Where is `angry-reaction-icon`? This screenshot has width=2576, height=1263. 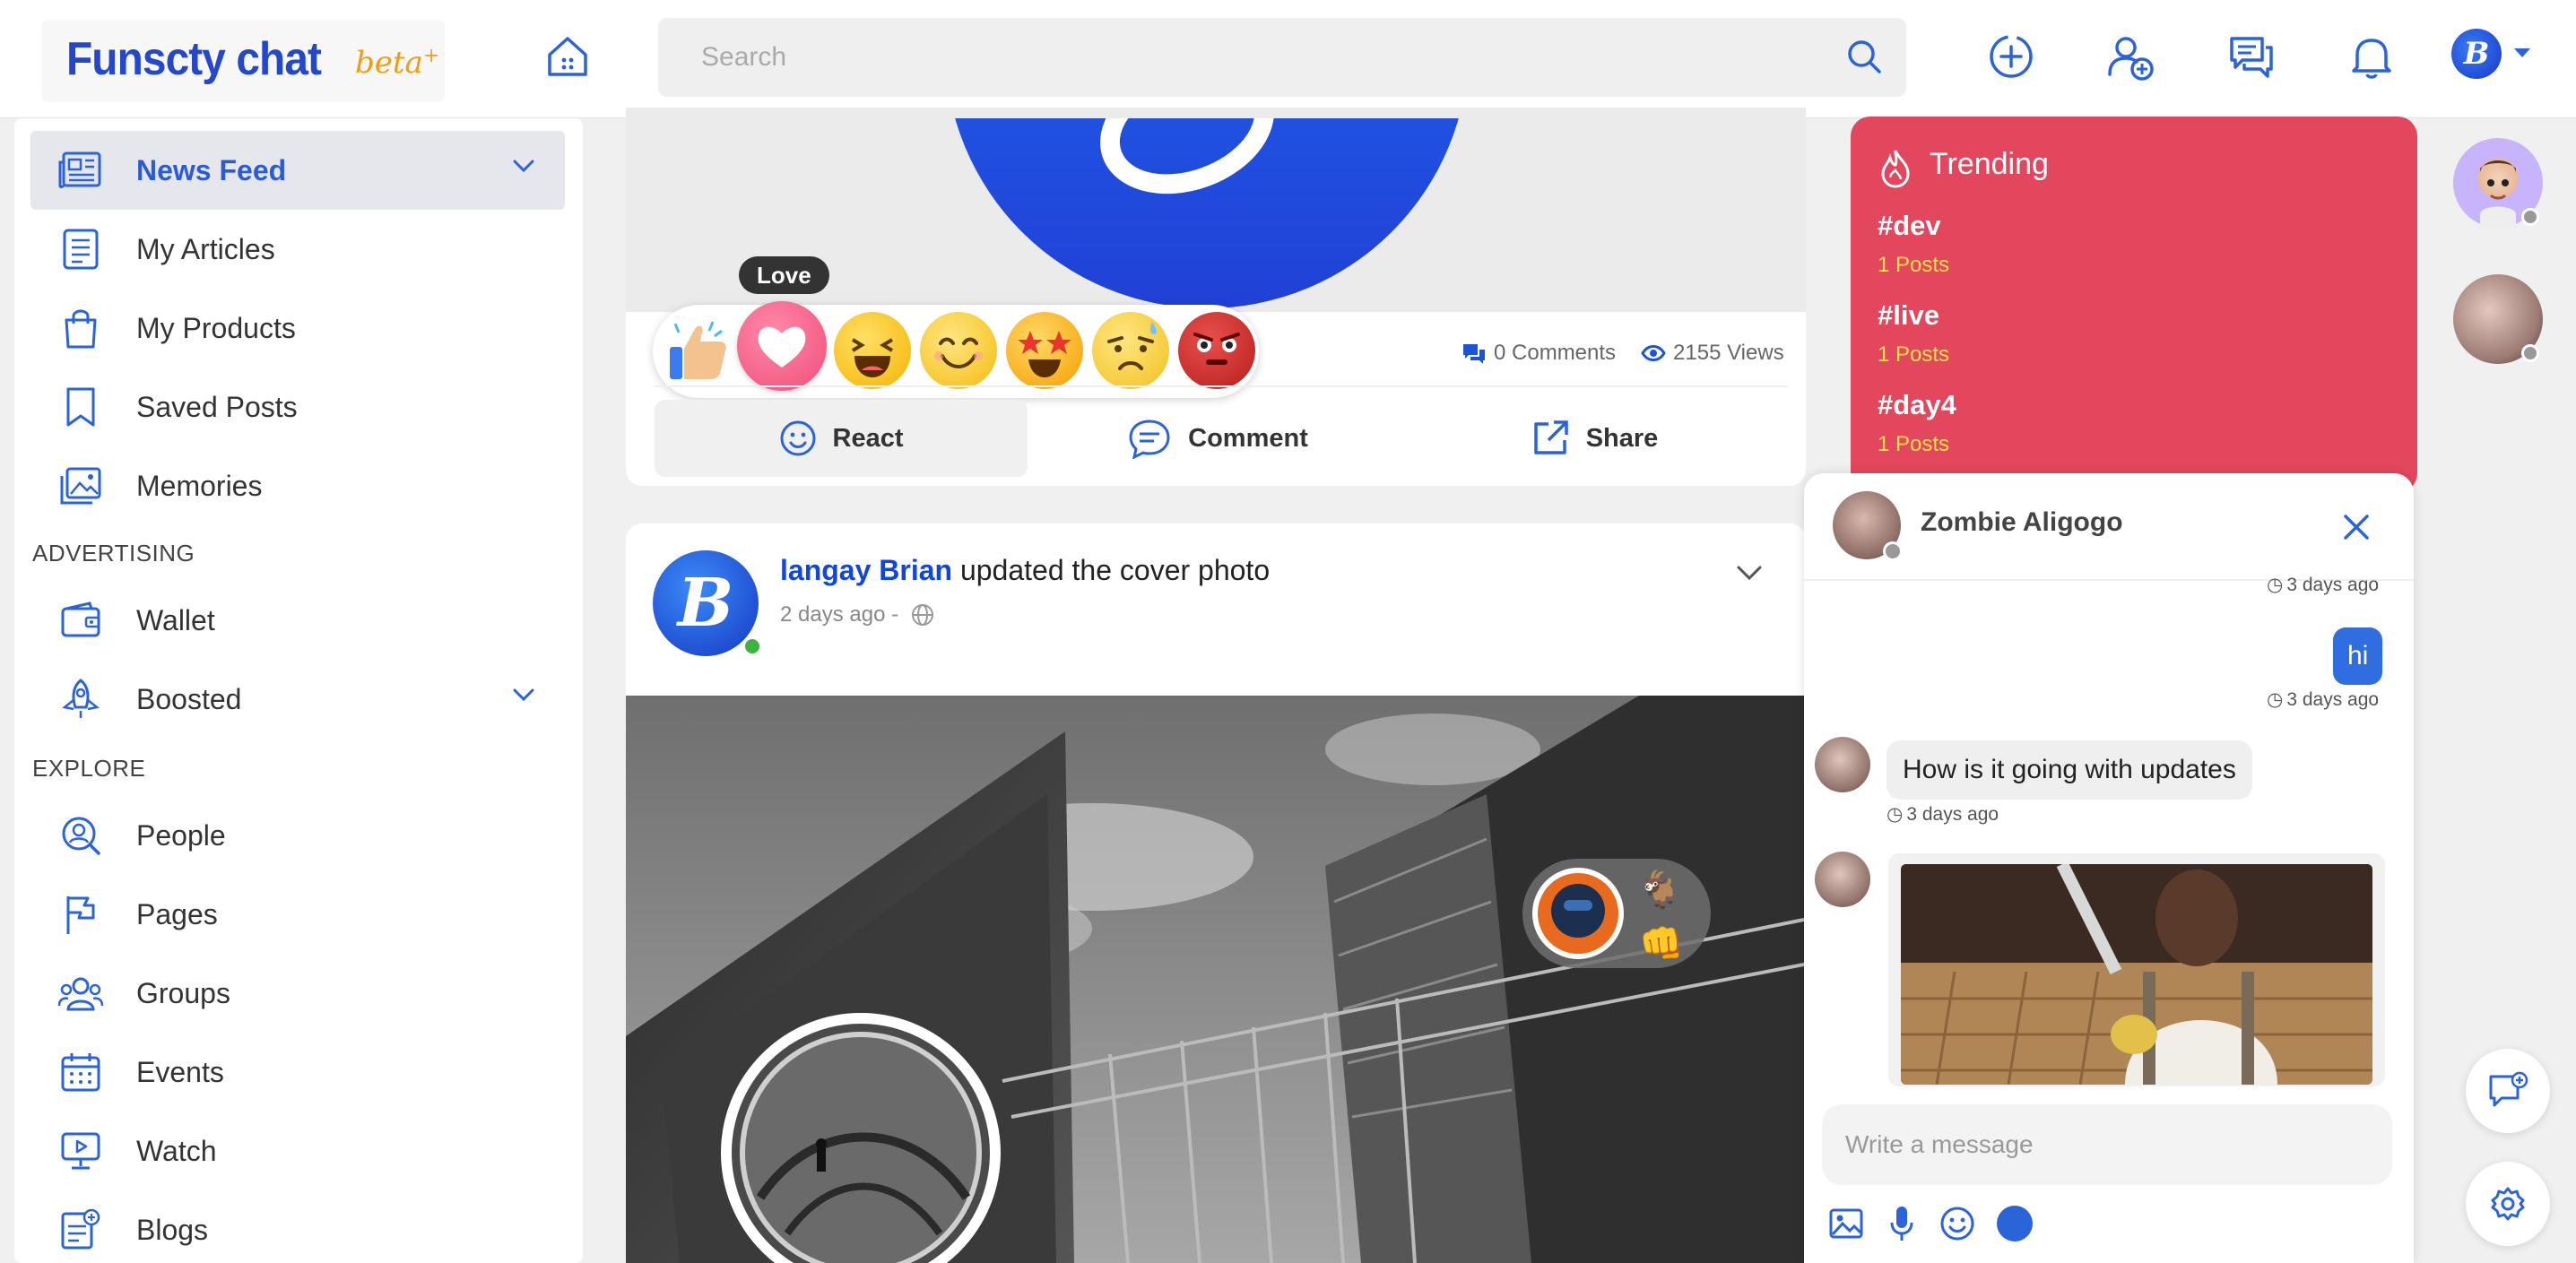
angry-reaction-icon is located at coordinates (1216, 350).